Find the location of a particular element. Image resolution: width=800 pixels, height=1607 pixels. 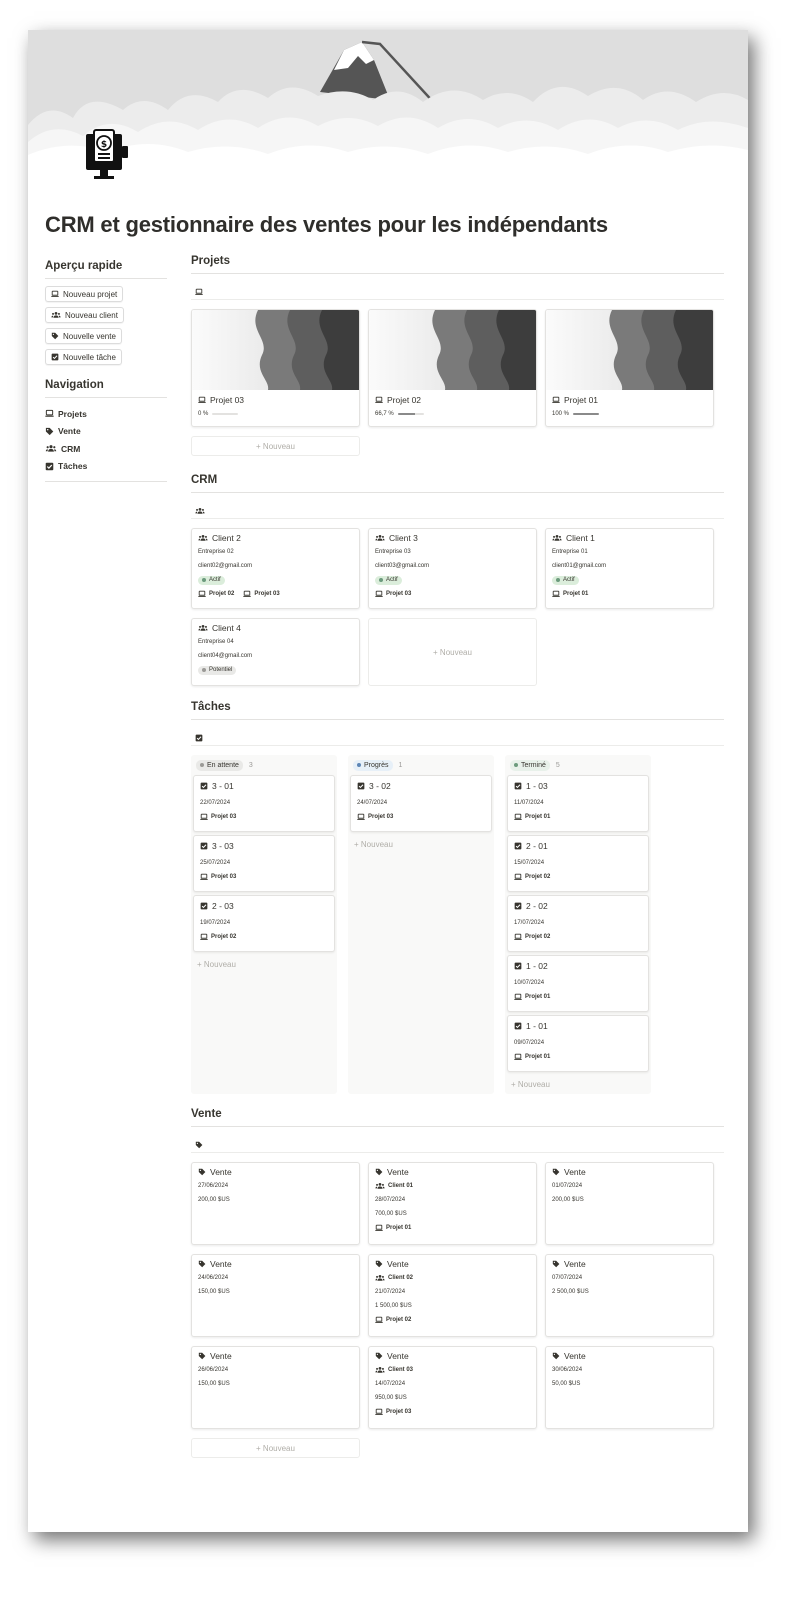

task-card: 2 - 02 17/07/2024 Projet 02 is located at coordinates (578, 923).